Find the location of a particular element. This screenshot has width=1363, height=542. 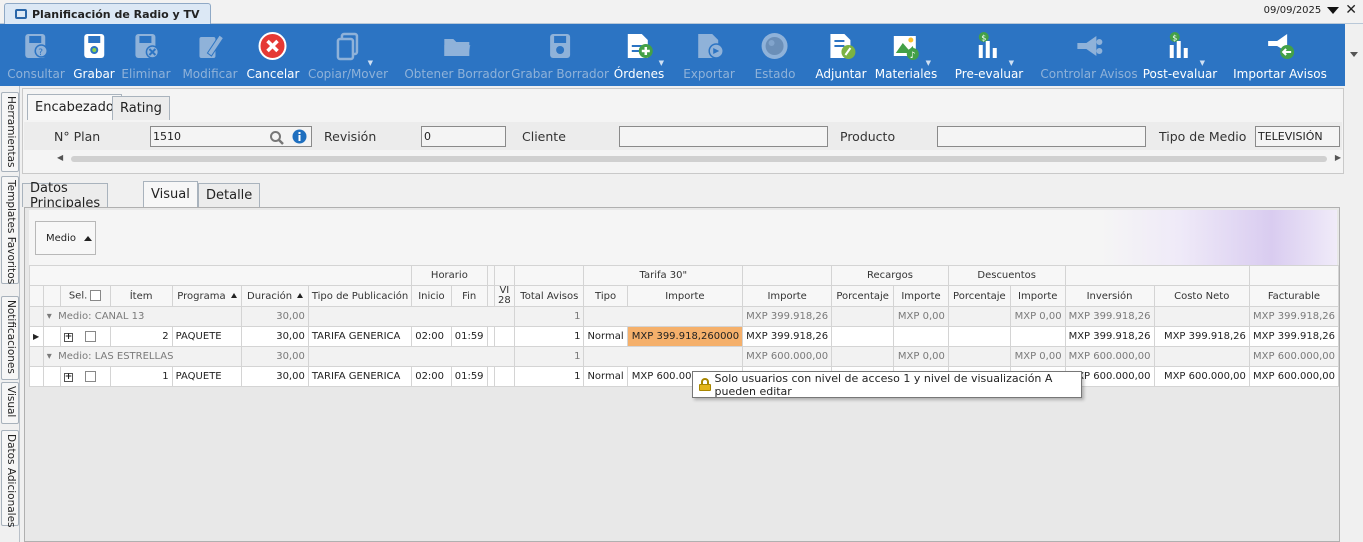

select-all-checkbox is located at coordinates (96, 296).